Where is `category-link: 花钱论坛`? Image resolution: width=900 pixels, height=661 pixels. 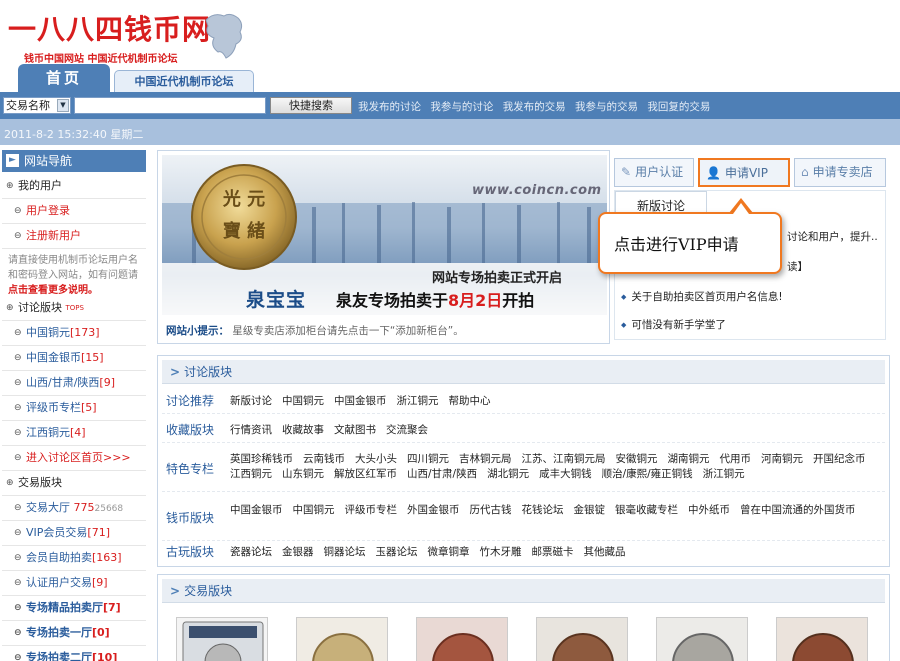
category-link: 花钱论坛 is located at coordinates (543, 510).